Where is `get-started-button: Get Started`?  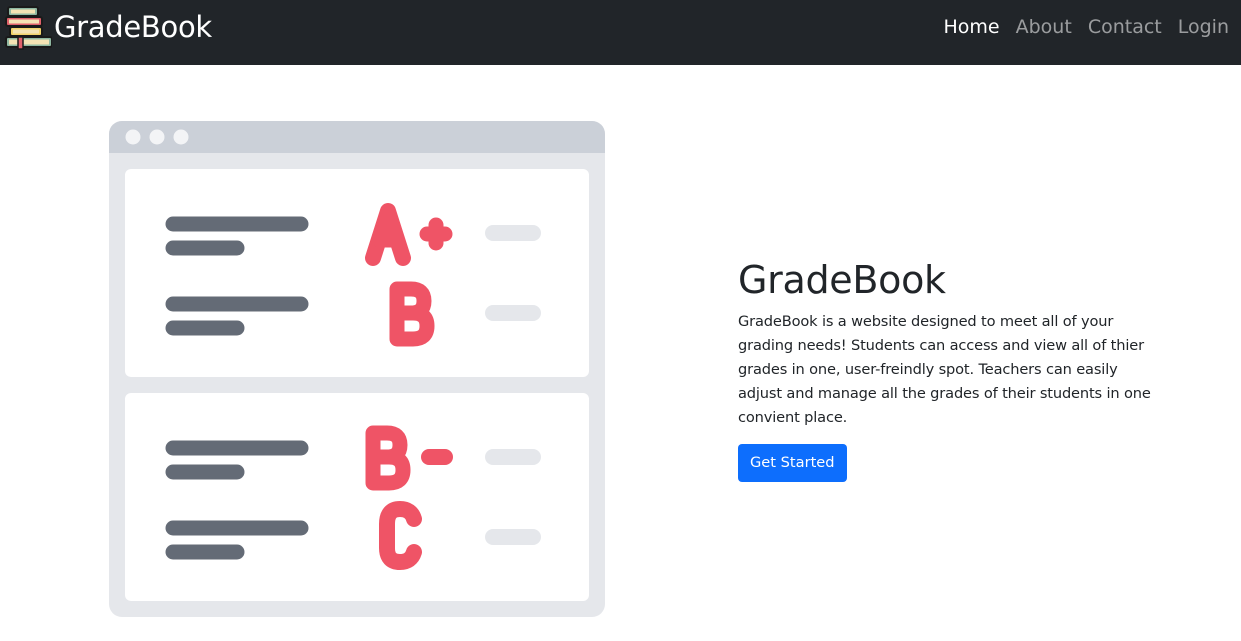 get-started-button: Get Started is located at coordinates (792, 463).